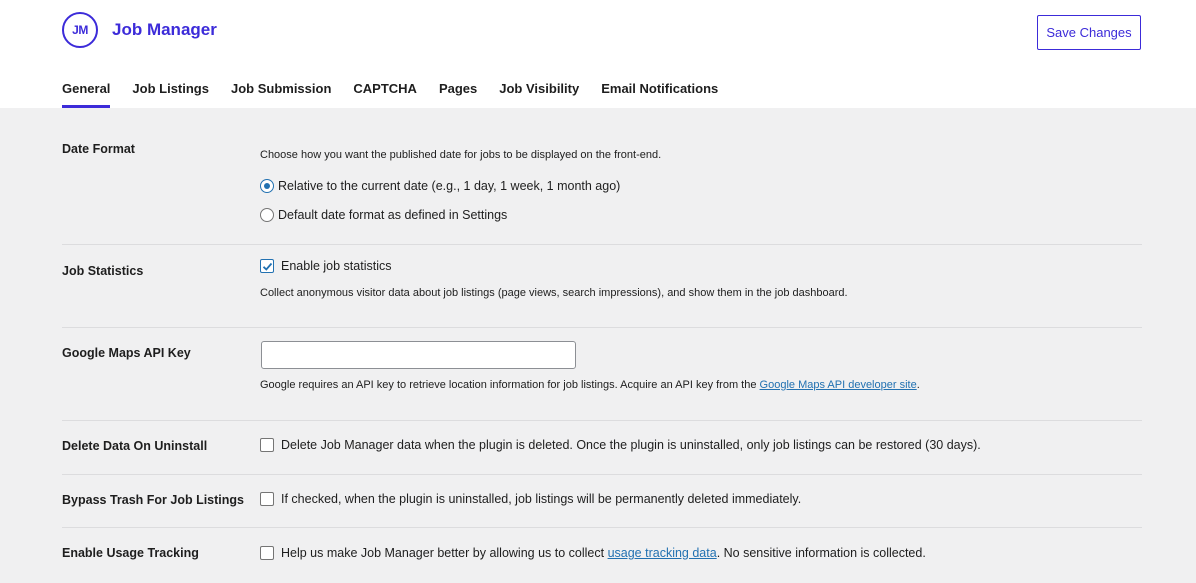  I want to click on tab-pages: Pages, so click(458, 94).